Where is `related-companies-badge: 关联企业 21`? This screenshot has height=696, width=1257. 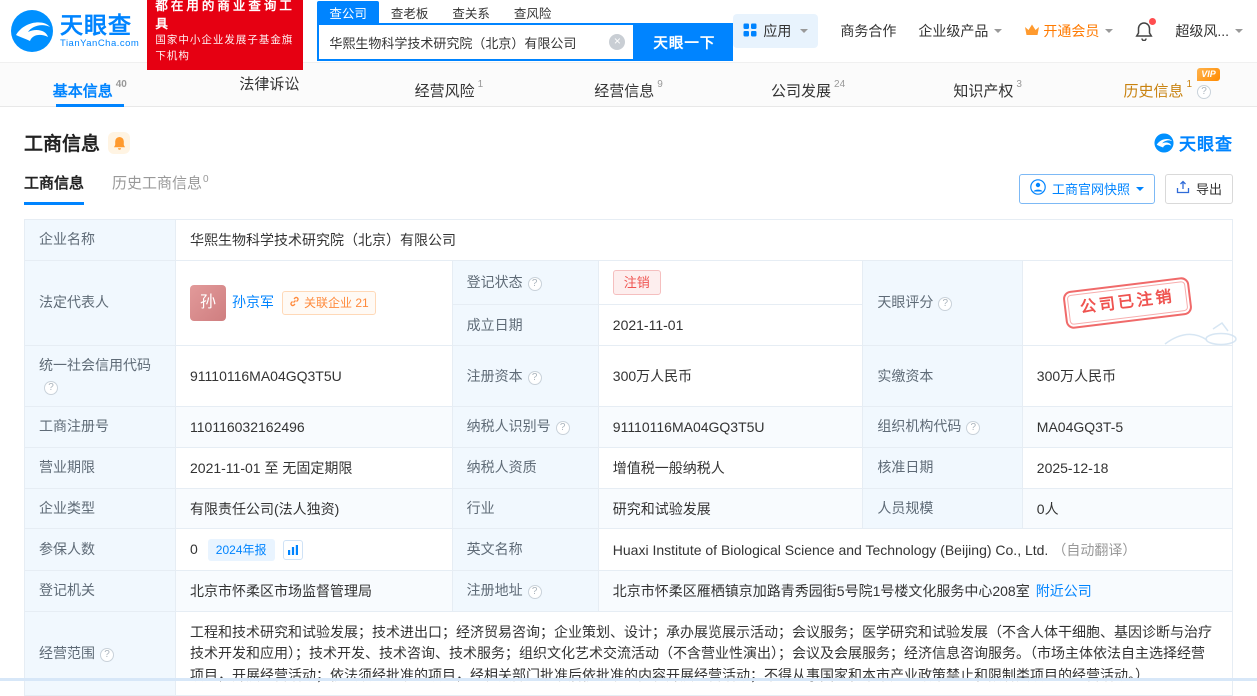
related-companies-badge: 关联企业 21 is located at coordinates (329, 302).